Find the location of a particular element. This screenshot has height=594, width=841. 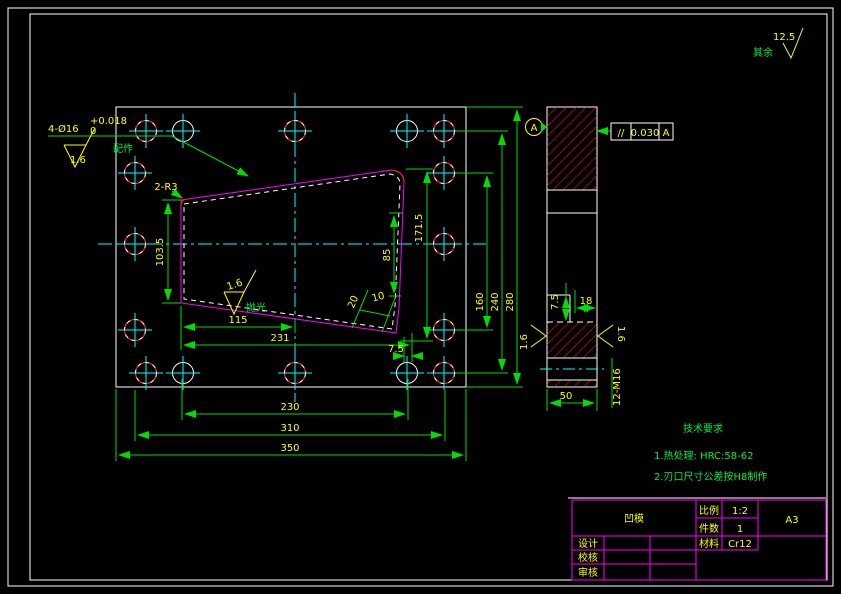

surplus-label: 其余 is located at coordinates (763, 52).